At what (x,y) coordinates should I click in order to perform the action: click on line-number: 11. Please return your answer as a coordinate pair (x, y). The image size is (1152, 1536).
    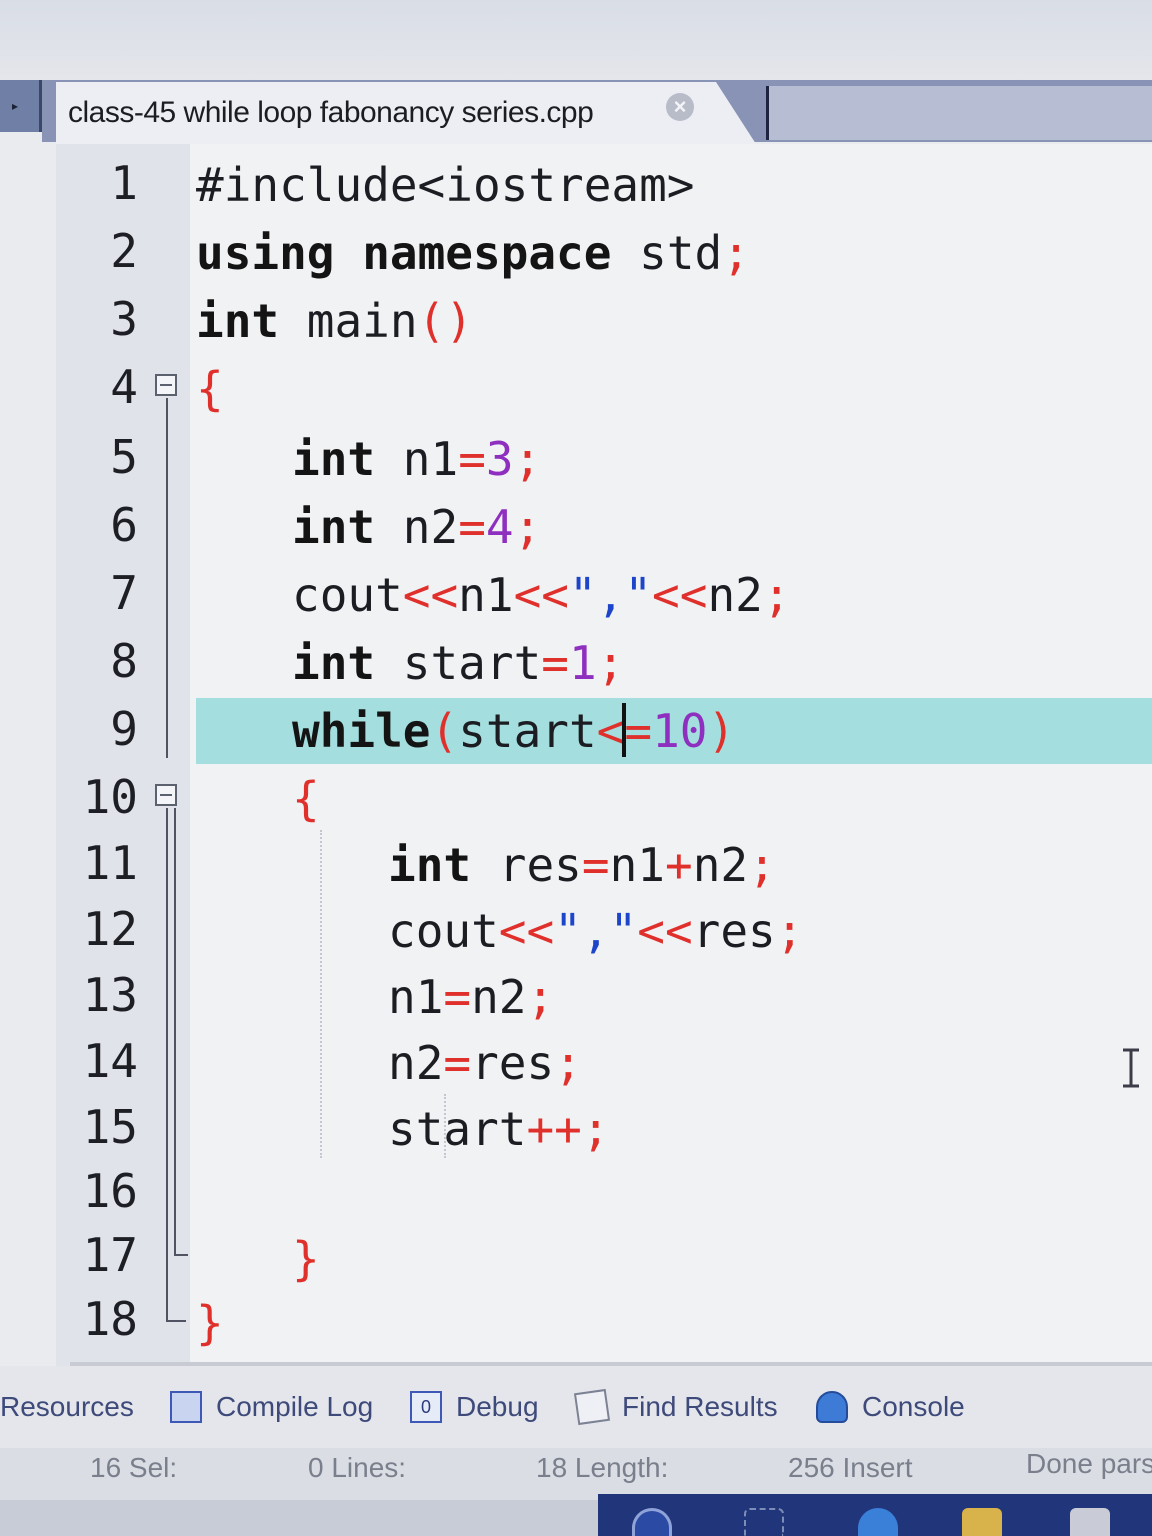
    Looking at the image, I should click on (110, 863).